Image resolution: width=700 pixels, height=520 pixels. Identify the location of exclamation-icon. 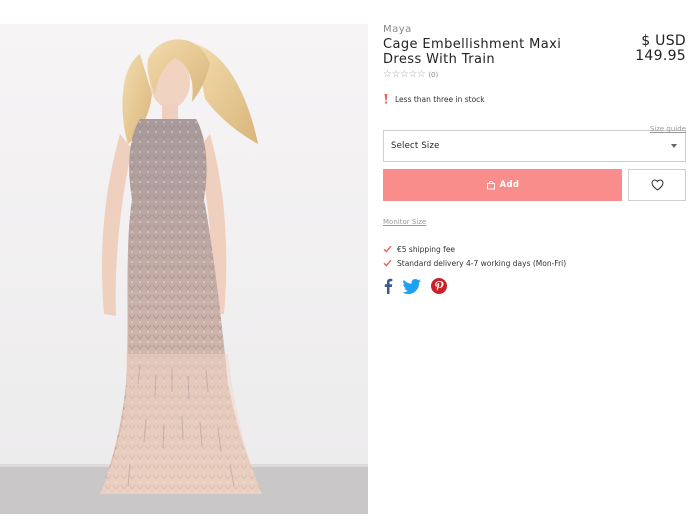
(386, 99).